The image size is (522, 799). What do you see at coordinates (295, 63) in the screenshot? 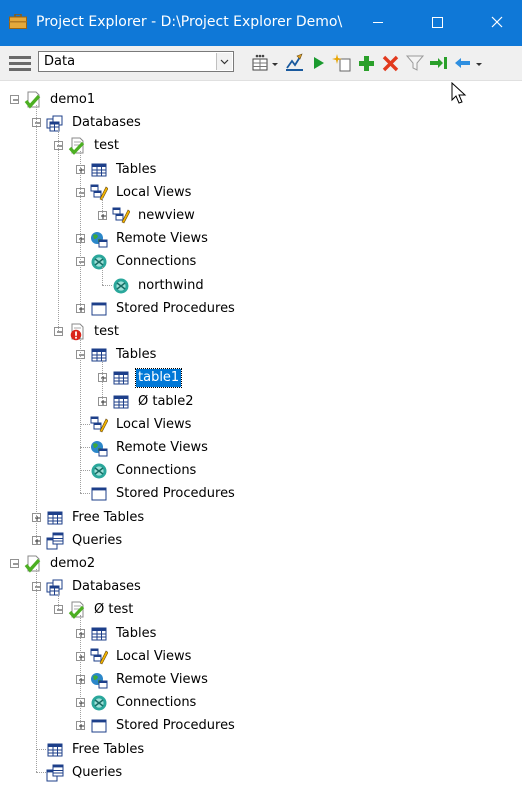
I see `edit-icon` at bounding box center [295, 63].